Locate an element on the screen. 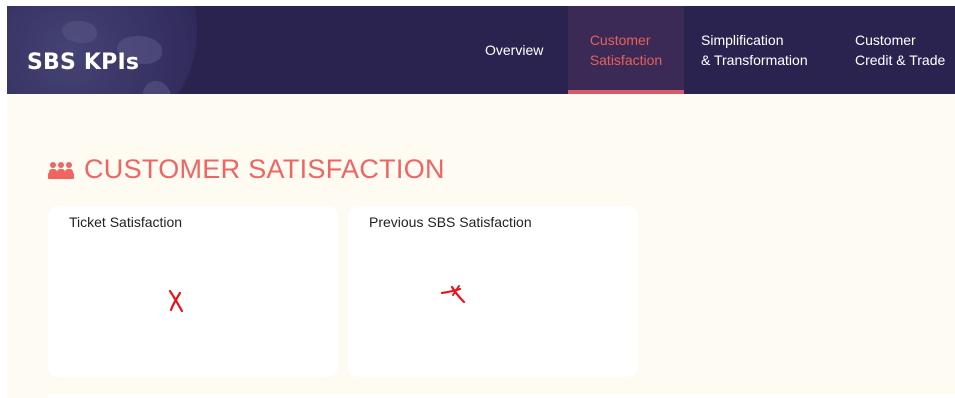 The image size is (955, 398). nav-tab-label: Simplification & Transformation is located at coordinates (754, 50).